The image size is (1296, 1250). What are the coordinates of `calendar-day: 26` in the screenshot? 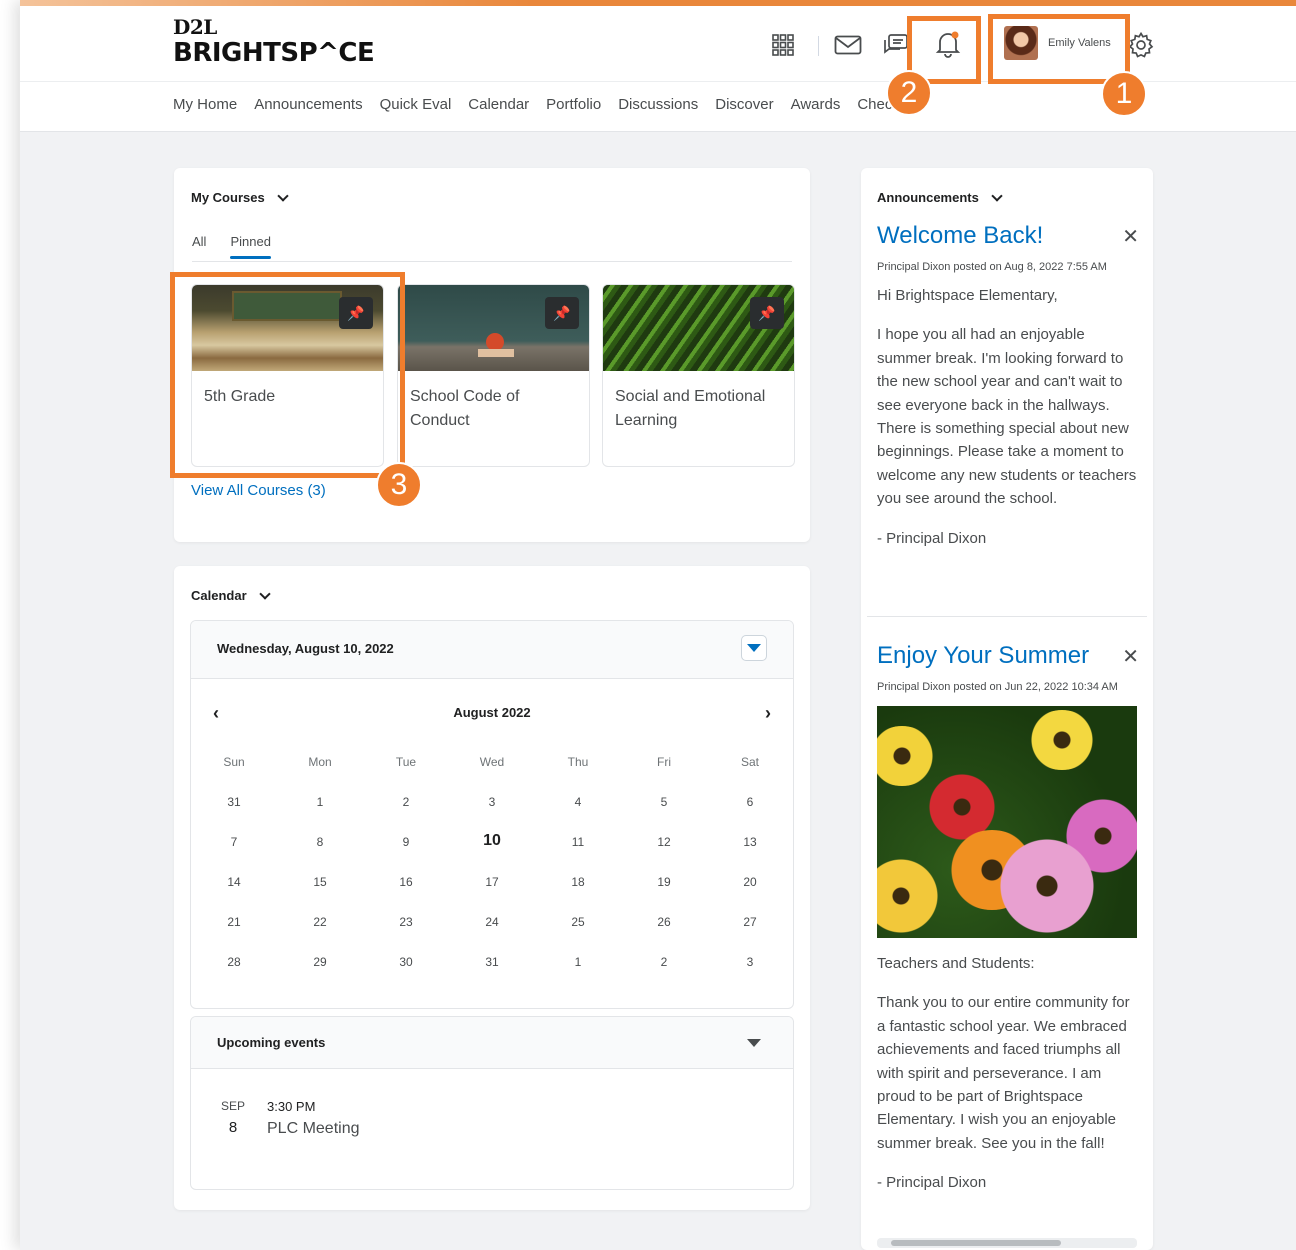 It's located at (664, 920).